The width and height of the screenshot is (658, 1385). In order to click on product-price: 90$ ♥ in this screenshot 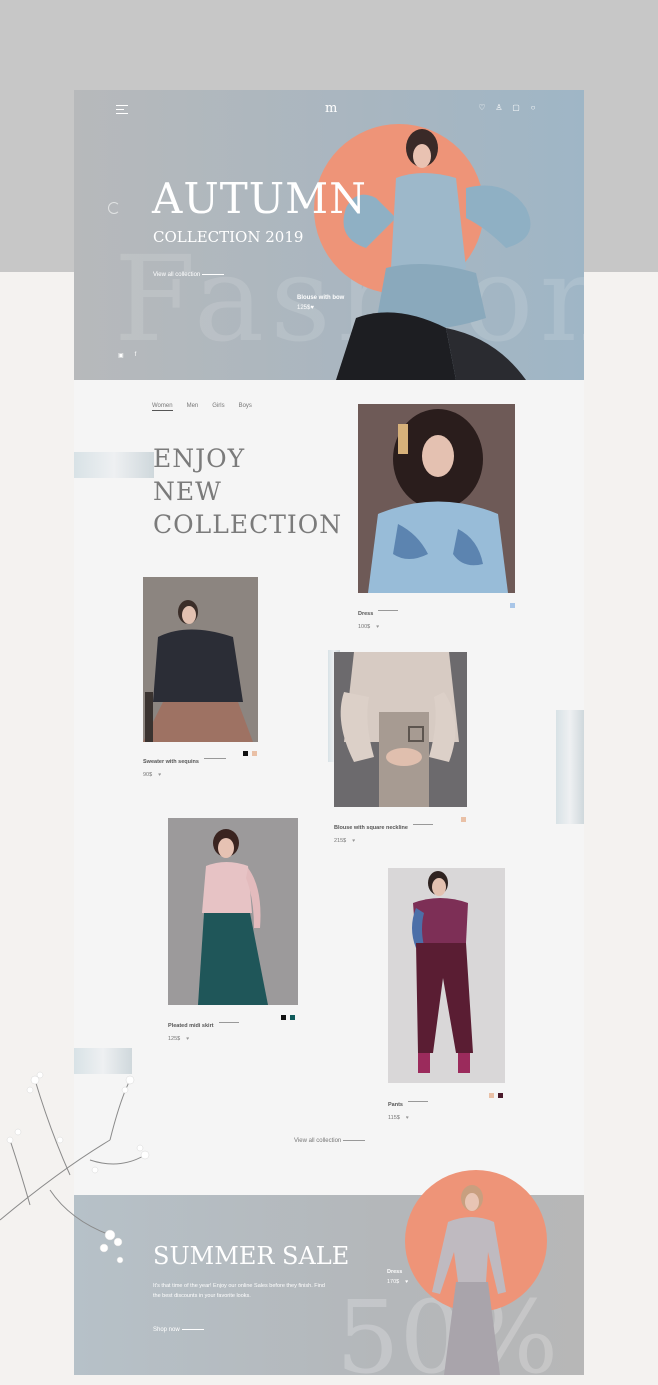, I will do `click(152, 775)`.